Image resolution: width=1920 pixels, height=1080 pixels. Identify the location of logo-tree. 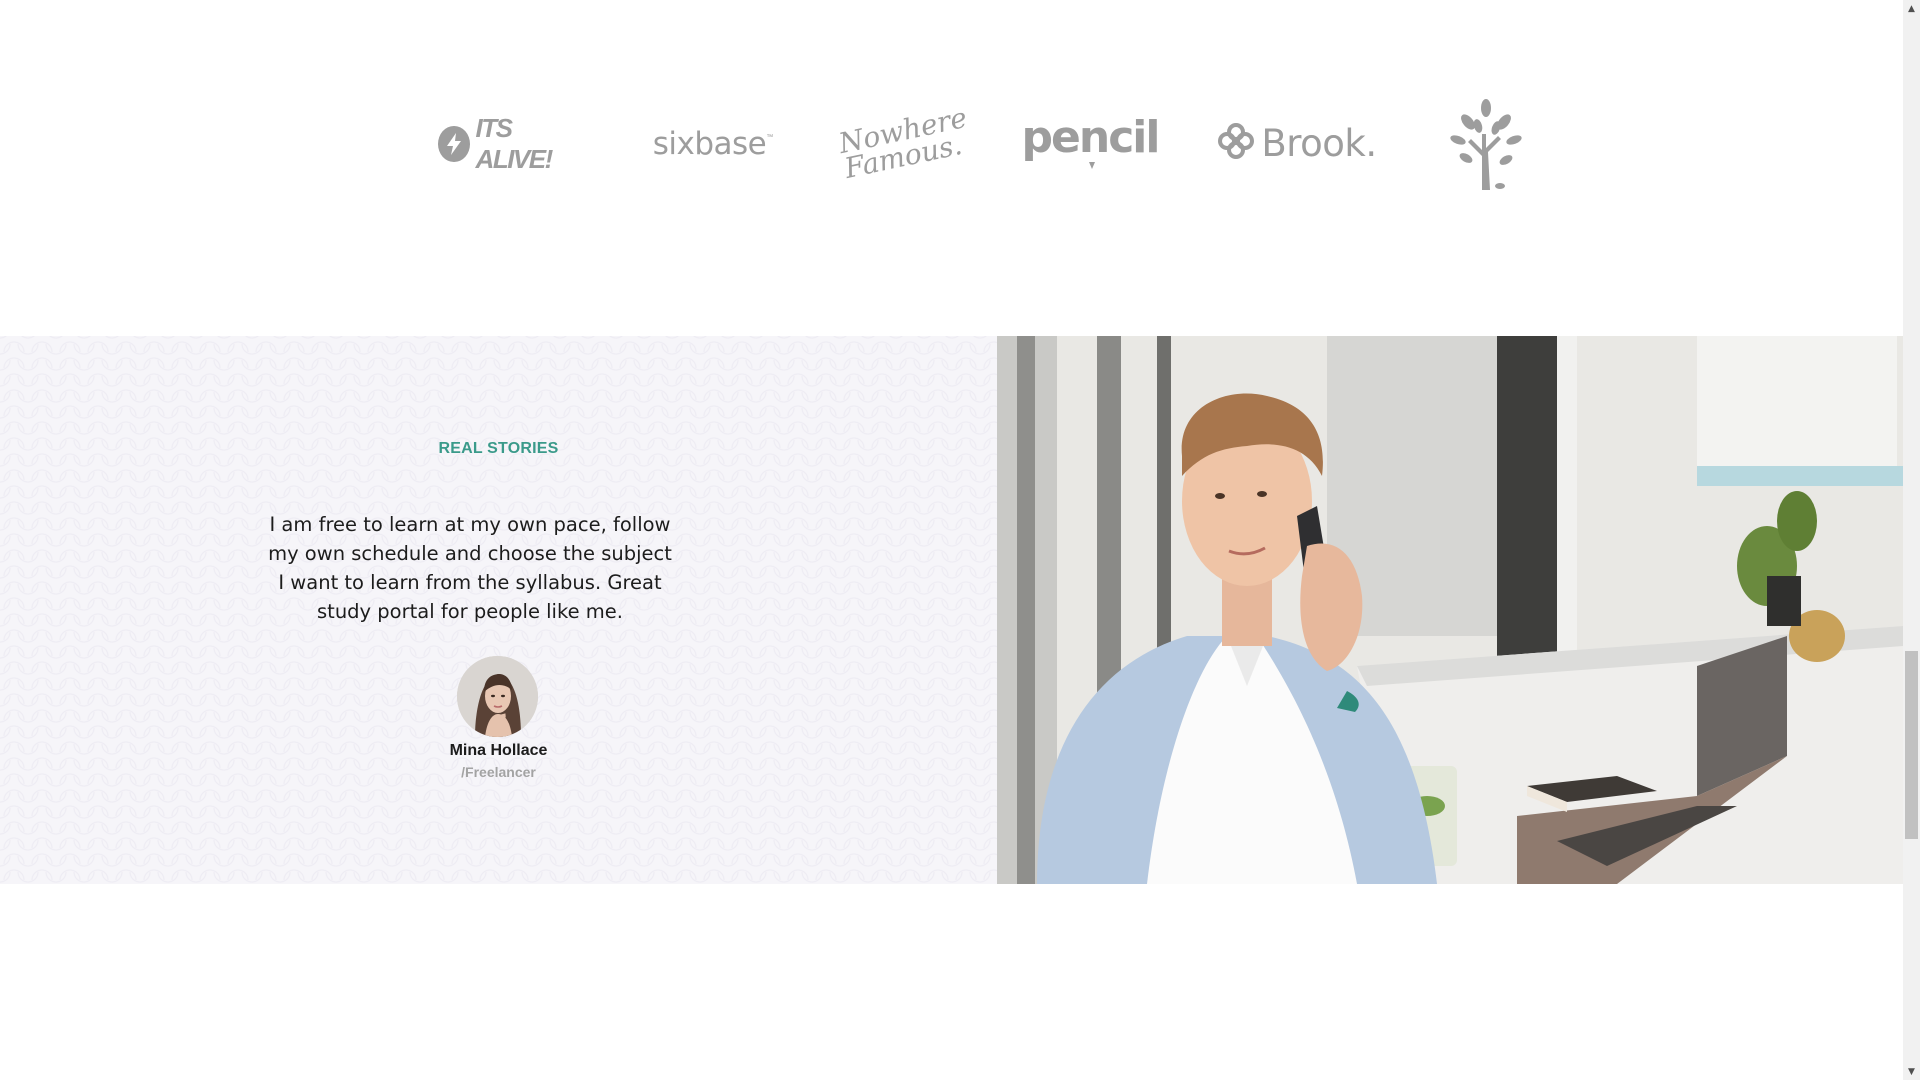
(1486, 144).